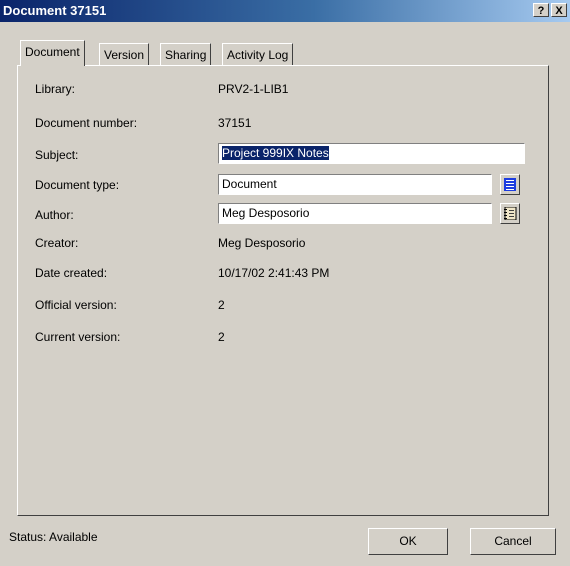  I want to click on tab-activity-log: Activity Log, so click(258, 54).